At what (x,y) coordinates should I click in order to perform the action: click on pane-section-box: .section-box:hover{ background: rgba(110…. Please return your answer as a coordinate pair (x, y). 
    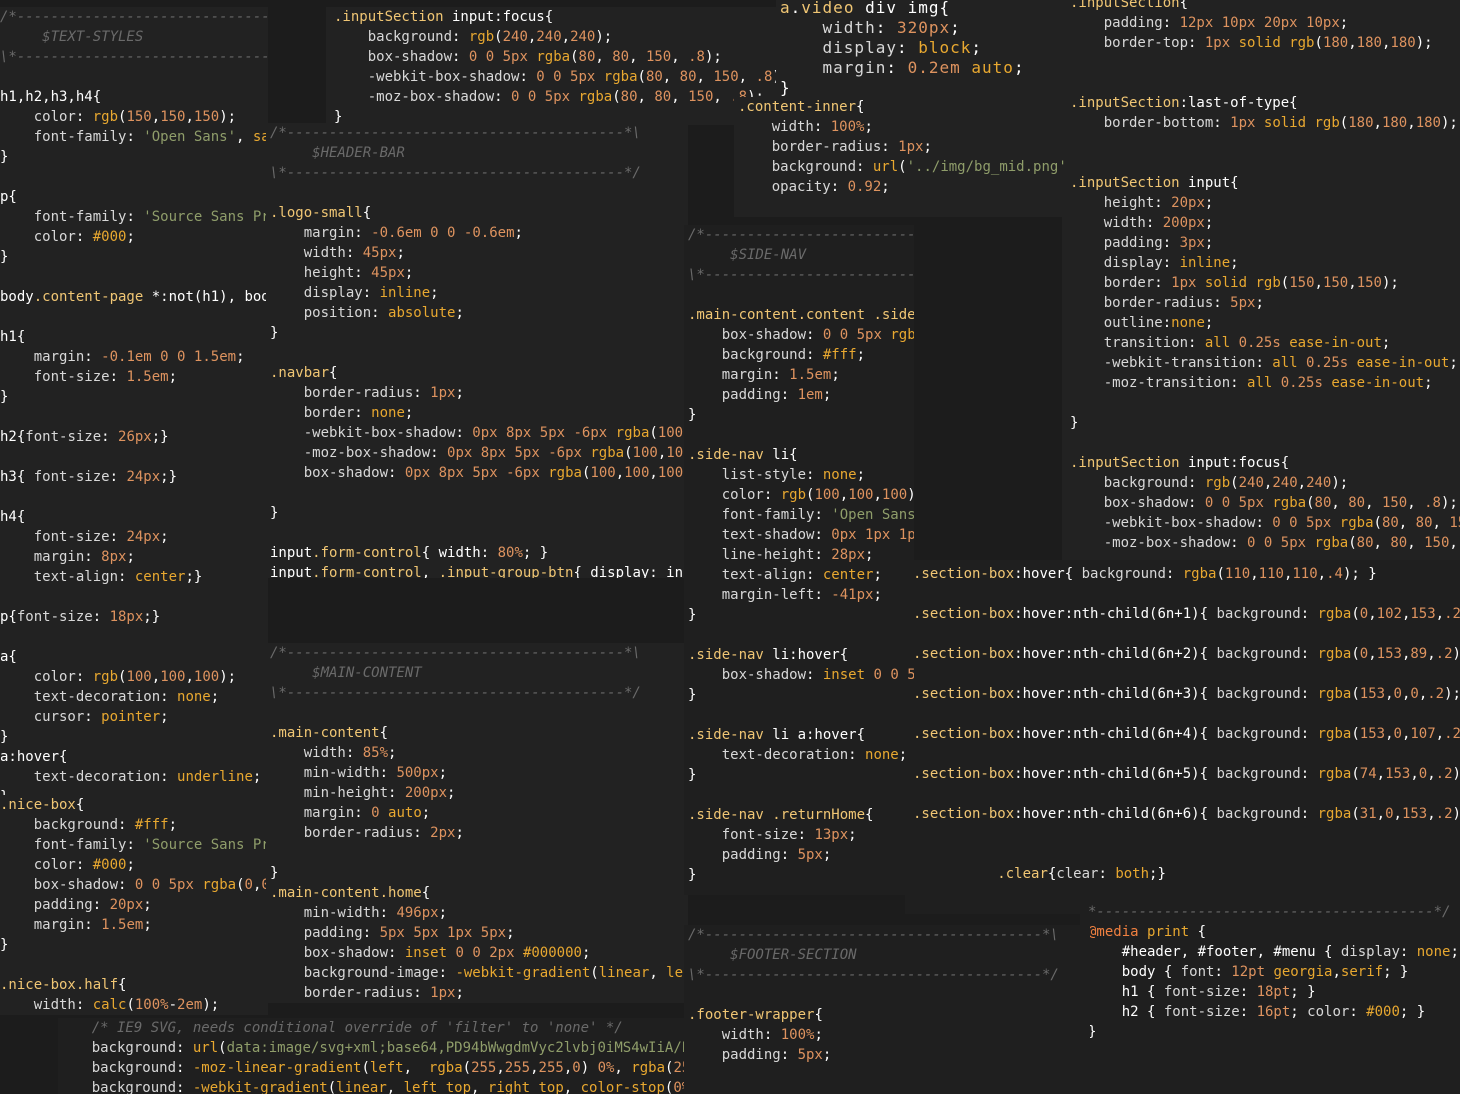
    Looking at the image, I should click on (1182, 737).